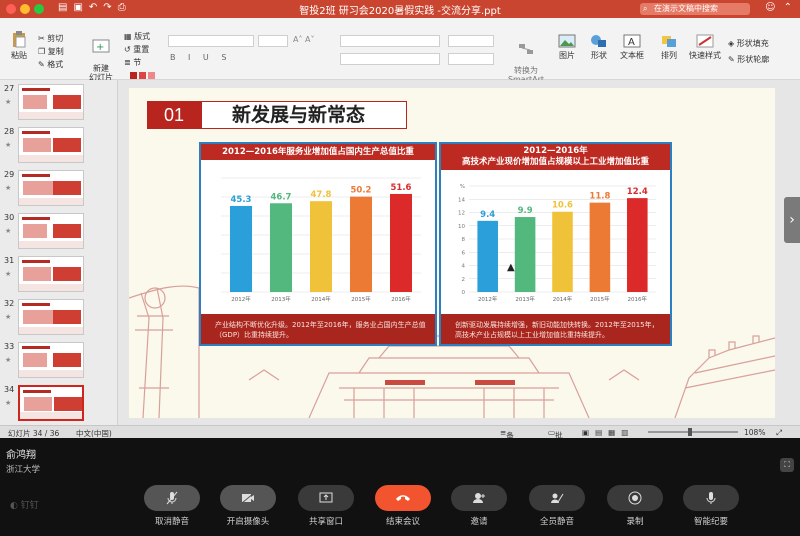  What do you see at coordinates (526, 59) in the screenshot?
I see `convert-smartart-button: 转换为 SmartArt` at bounding box center [526, 59].